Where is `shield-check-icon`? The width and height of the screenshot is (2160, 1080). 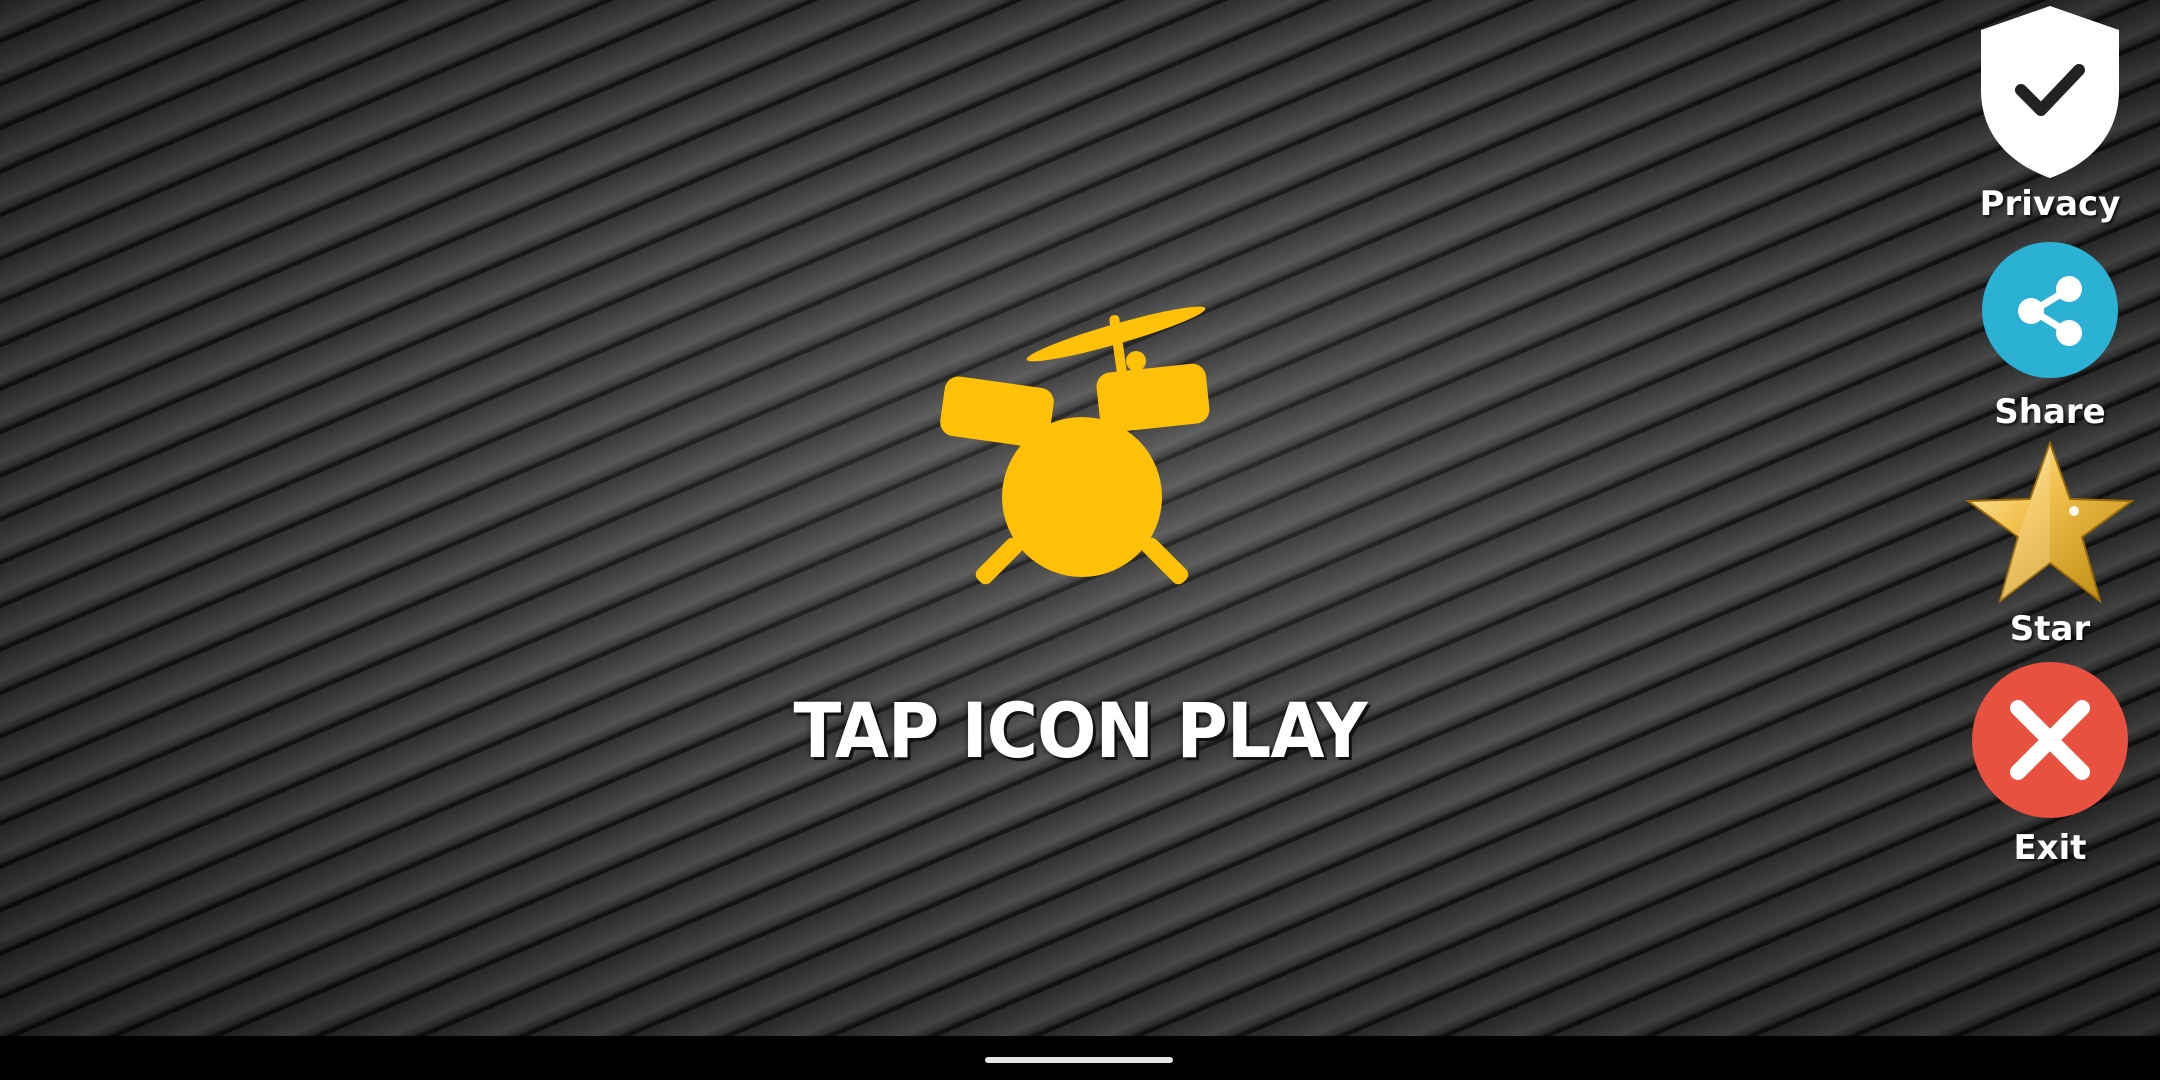 shield-check-icon is located at coordinates (2050, 94).